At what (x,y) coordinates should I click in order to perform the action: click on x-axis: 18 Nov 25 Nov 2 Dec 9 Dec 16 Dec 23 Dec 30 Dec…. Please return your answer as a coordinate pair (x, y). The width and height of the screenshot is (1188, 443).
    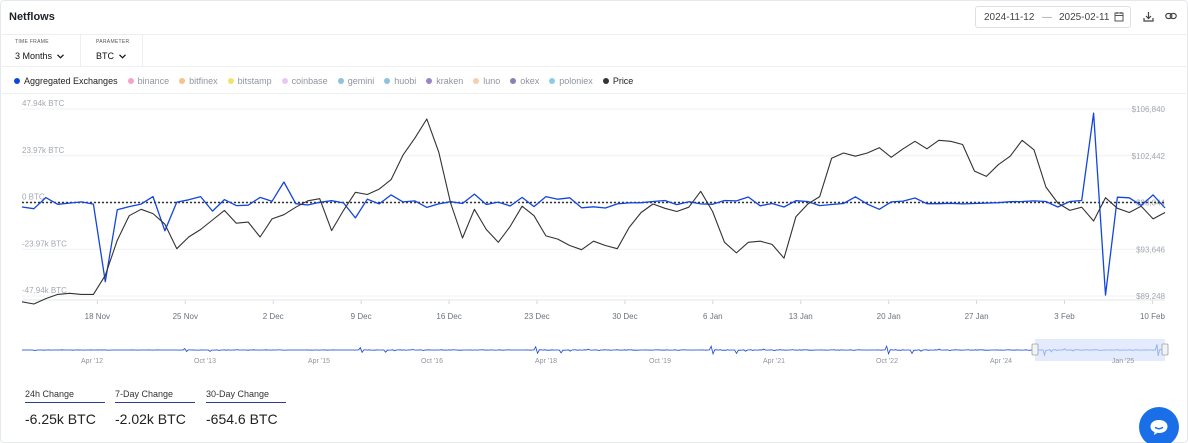
    Looking at the image, I should click on (593, 310).